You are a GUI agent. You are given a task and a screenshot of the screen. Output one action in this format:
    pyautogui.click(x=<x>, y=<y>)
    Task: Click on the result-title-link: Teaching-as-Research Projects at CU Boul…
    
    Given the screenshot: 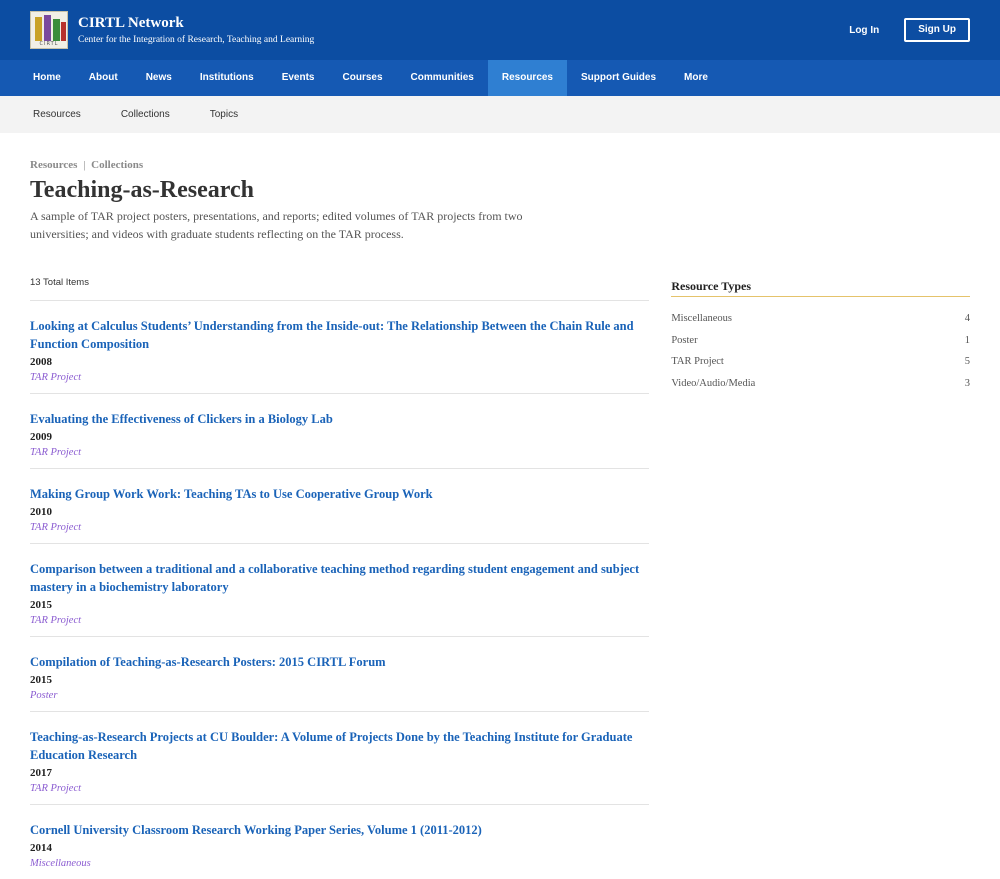 What is the action you would take?
    pyautogui.click(x=339, y=746)
    